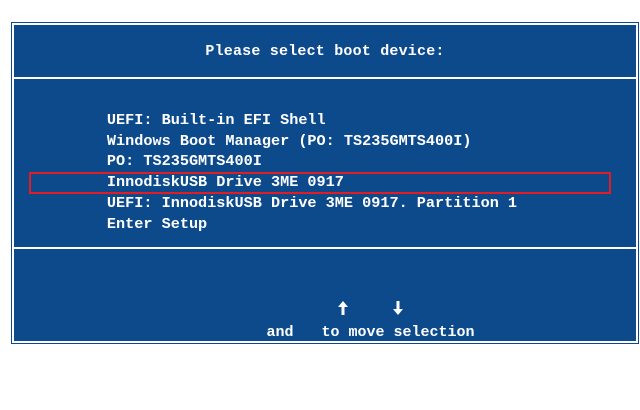  What do you see at coordinates (325, 78) in the screenshot?
I see `title-divider` at bounding box center [325, 78].